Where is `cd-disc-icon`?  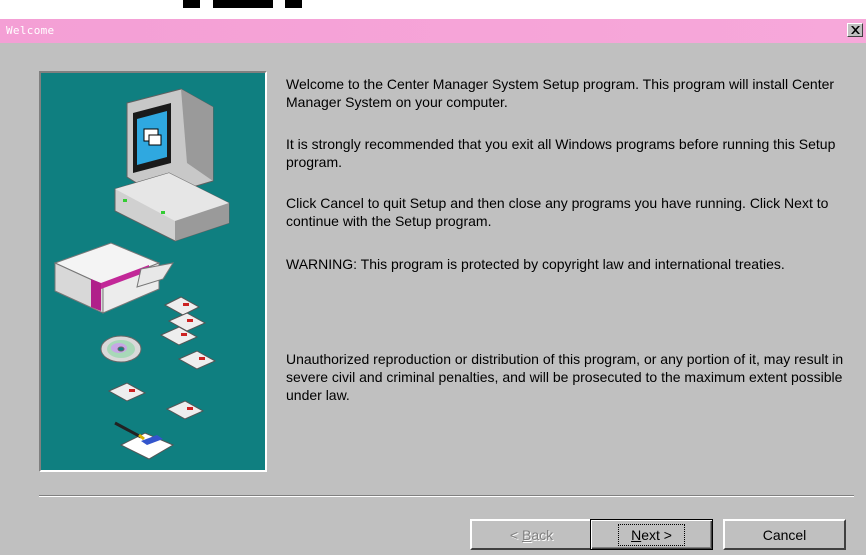
cd-disc-icon is located at coordinates (121, 349).